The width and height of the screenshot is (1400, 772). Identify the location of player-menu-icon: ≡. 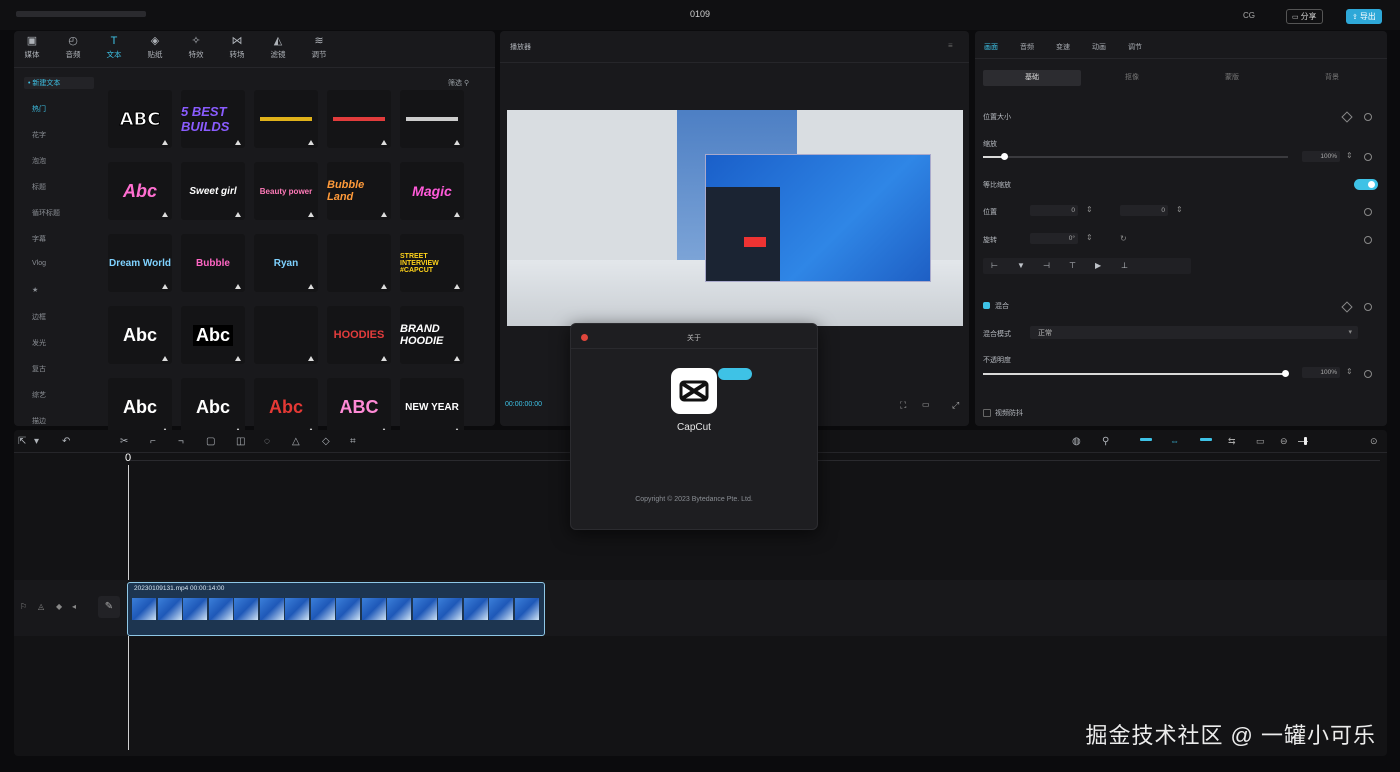
(950, 45).